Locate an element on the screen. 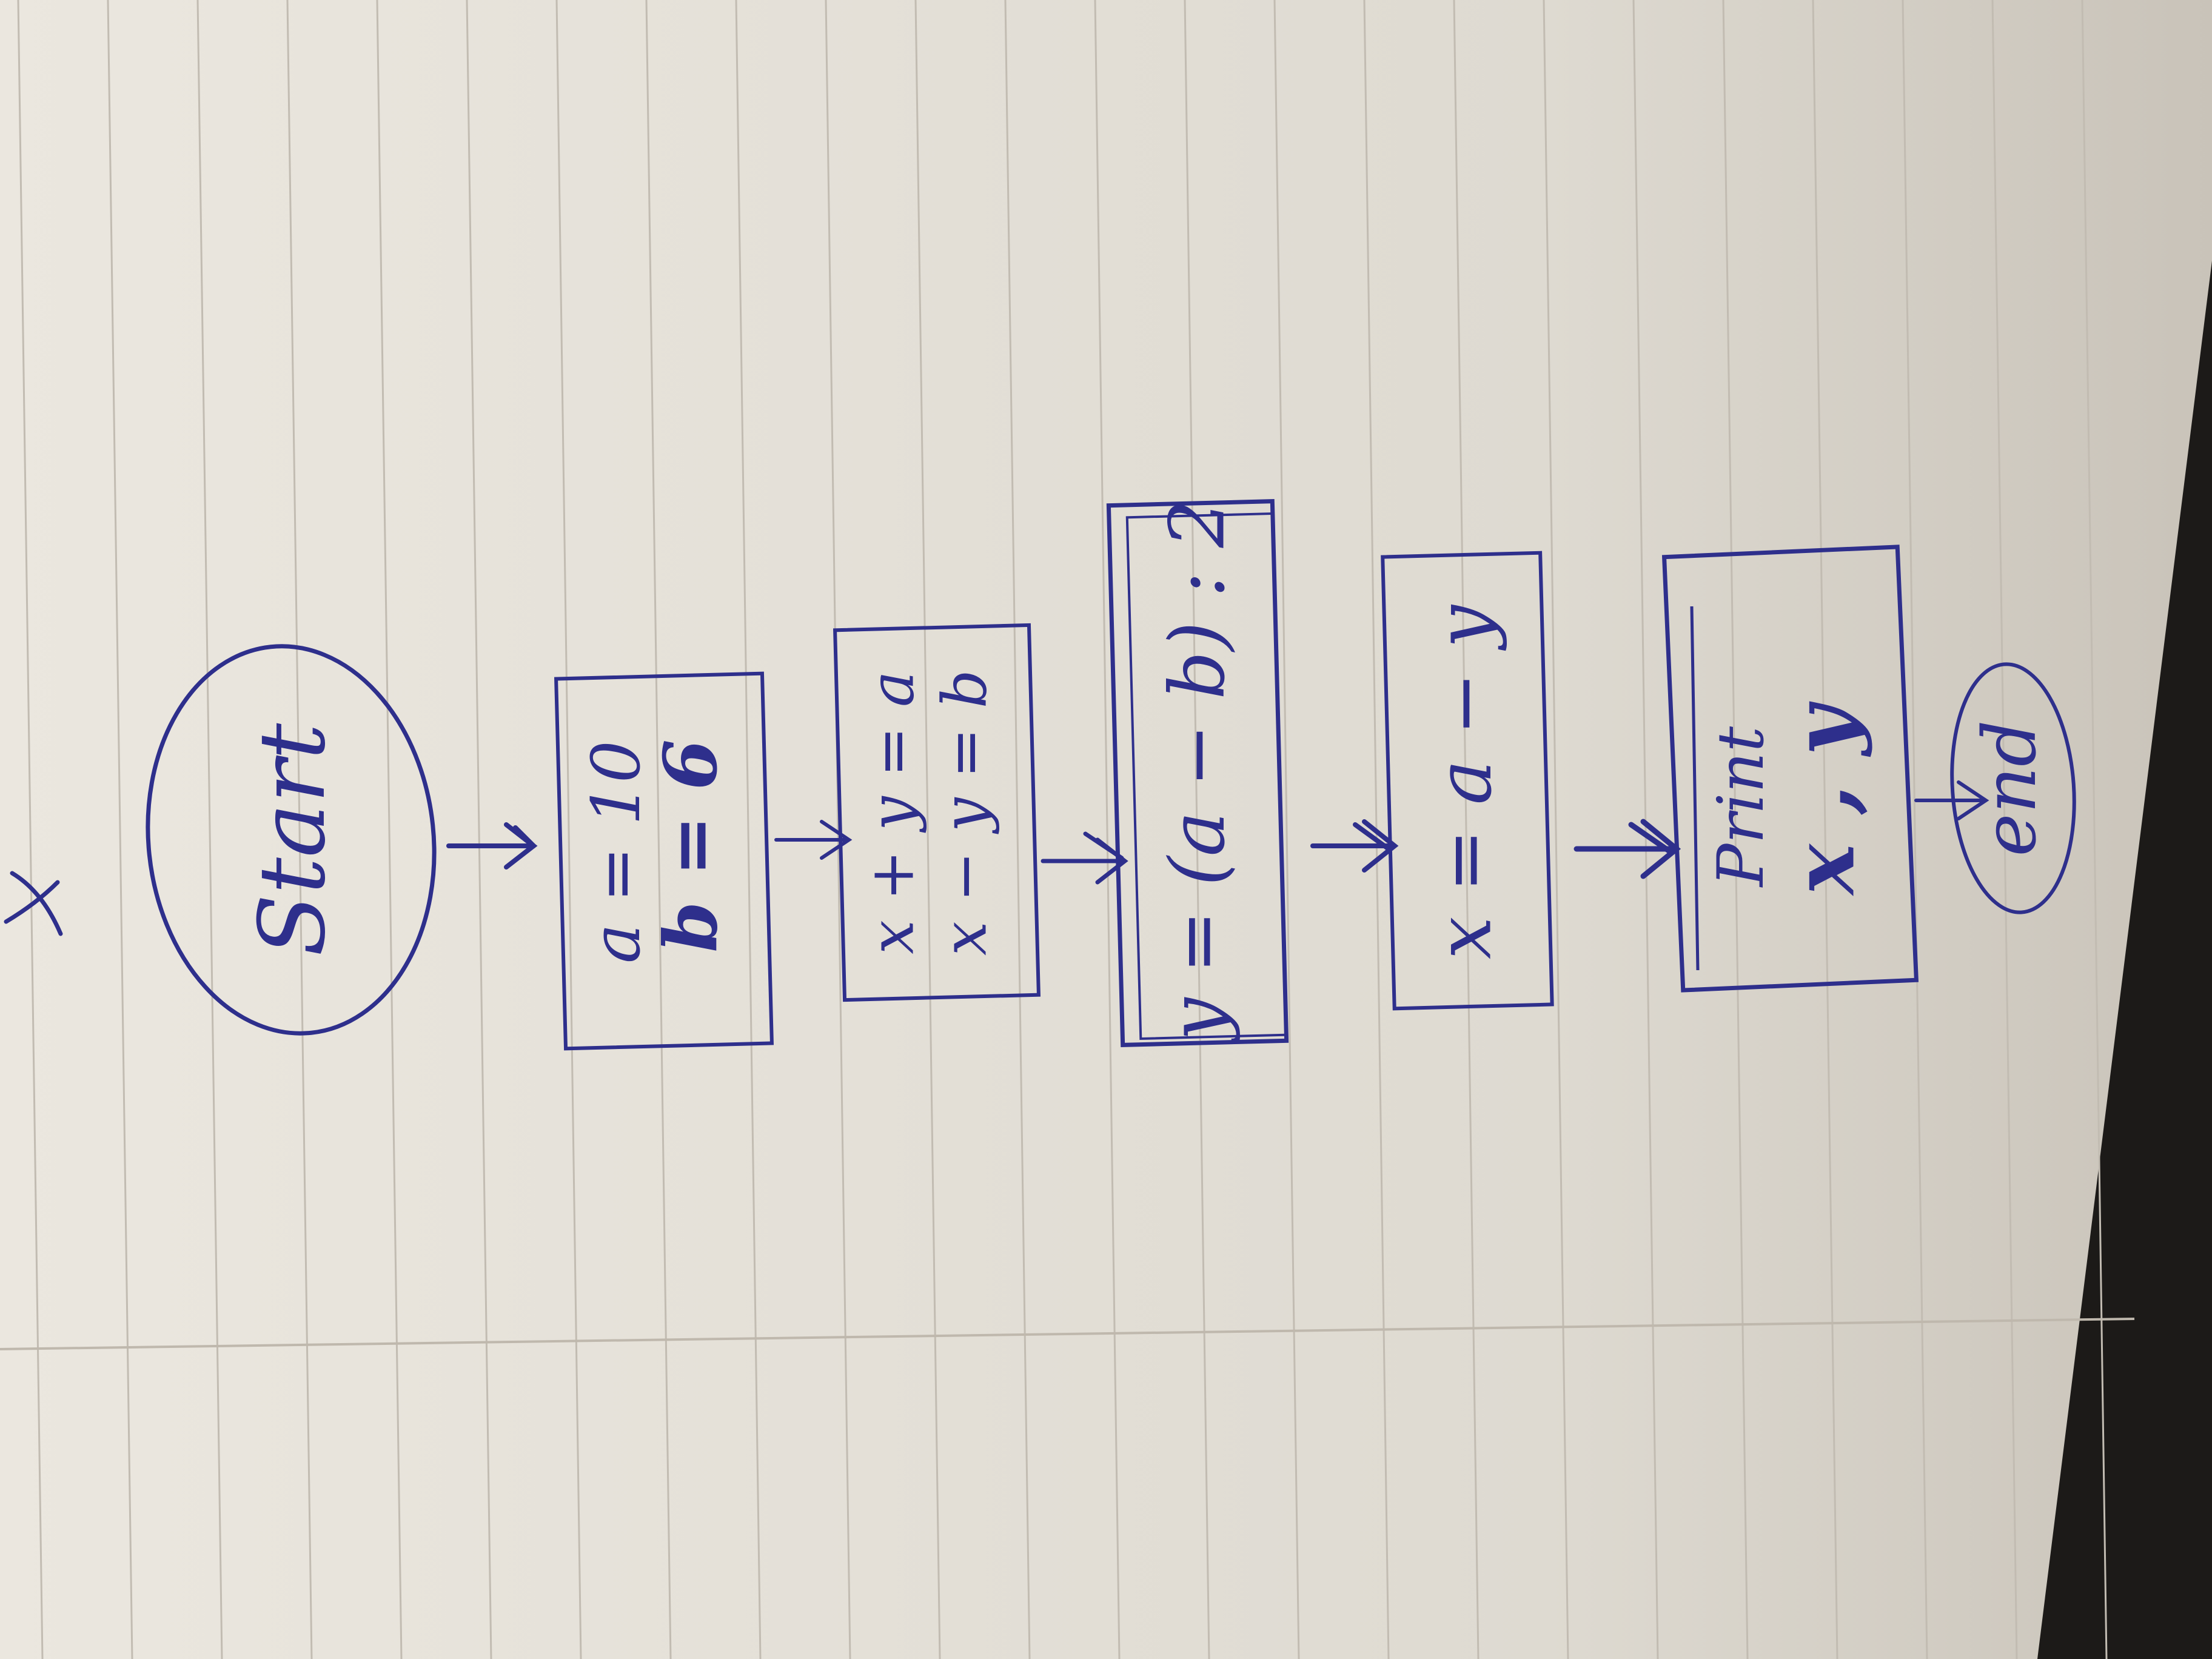  system-line-1: x + y = a is located at coordinates (892, 813).